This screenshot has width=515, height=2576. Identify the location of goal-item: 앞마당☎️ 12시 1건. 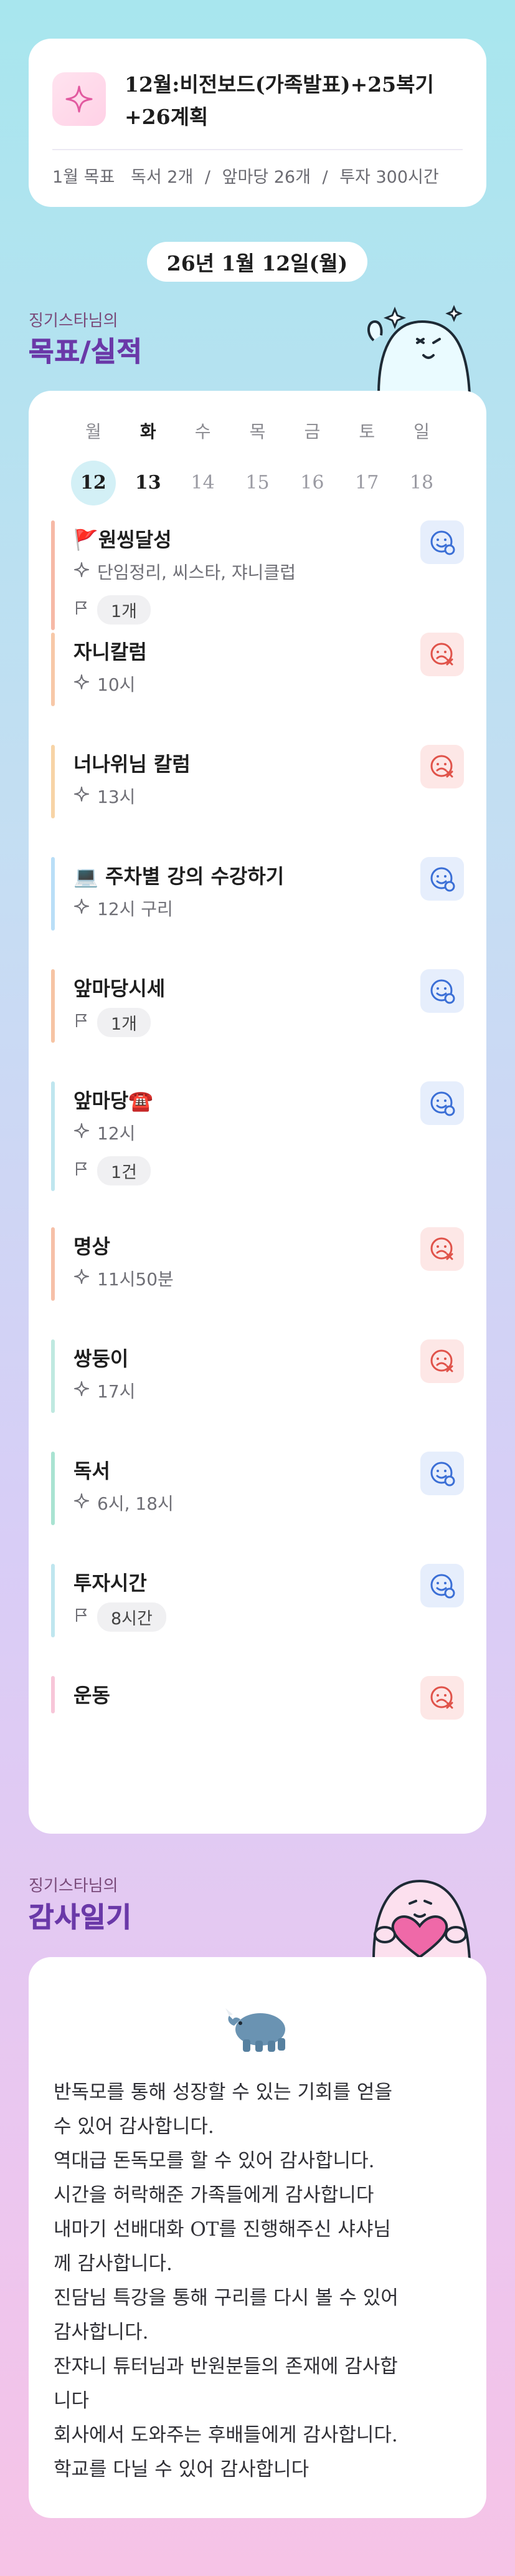
(257, 1136).